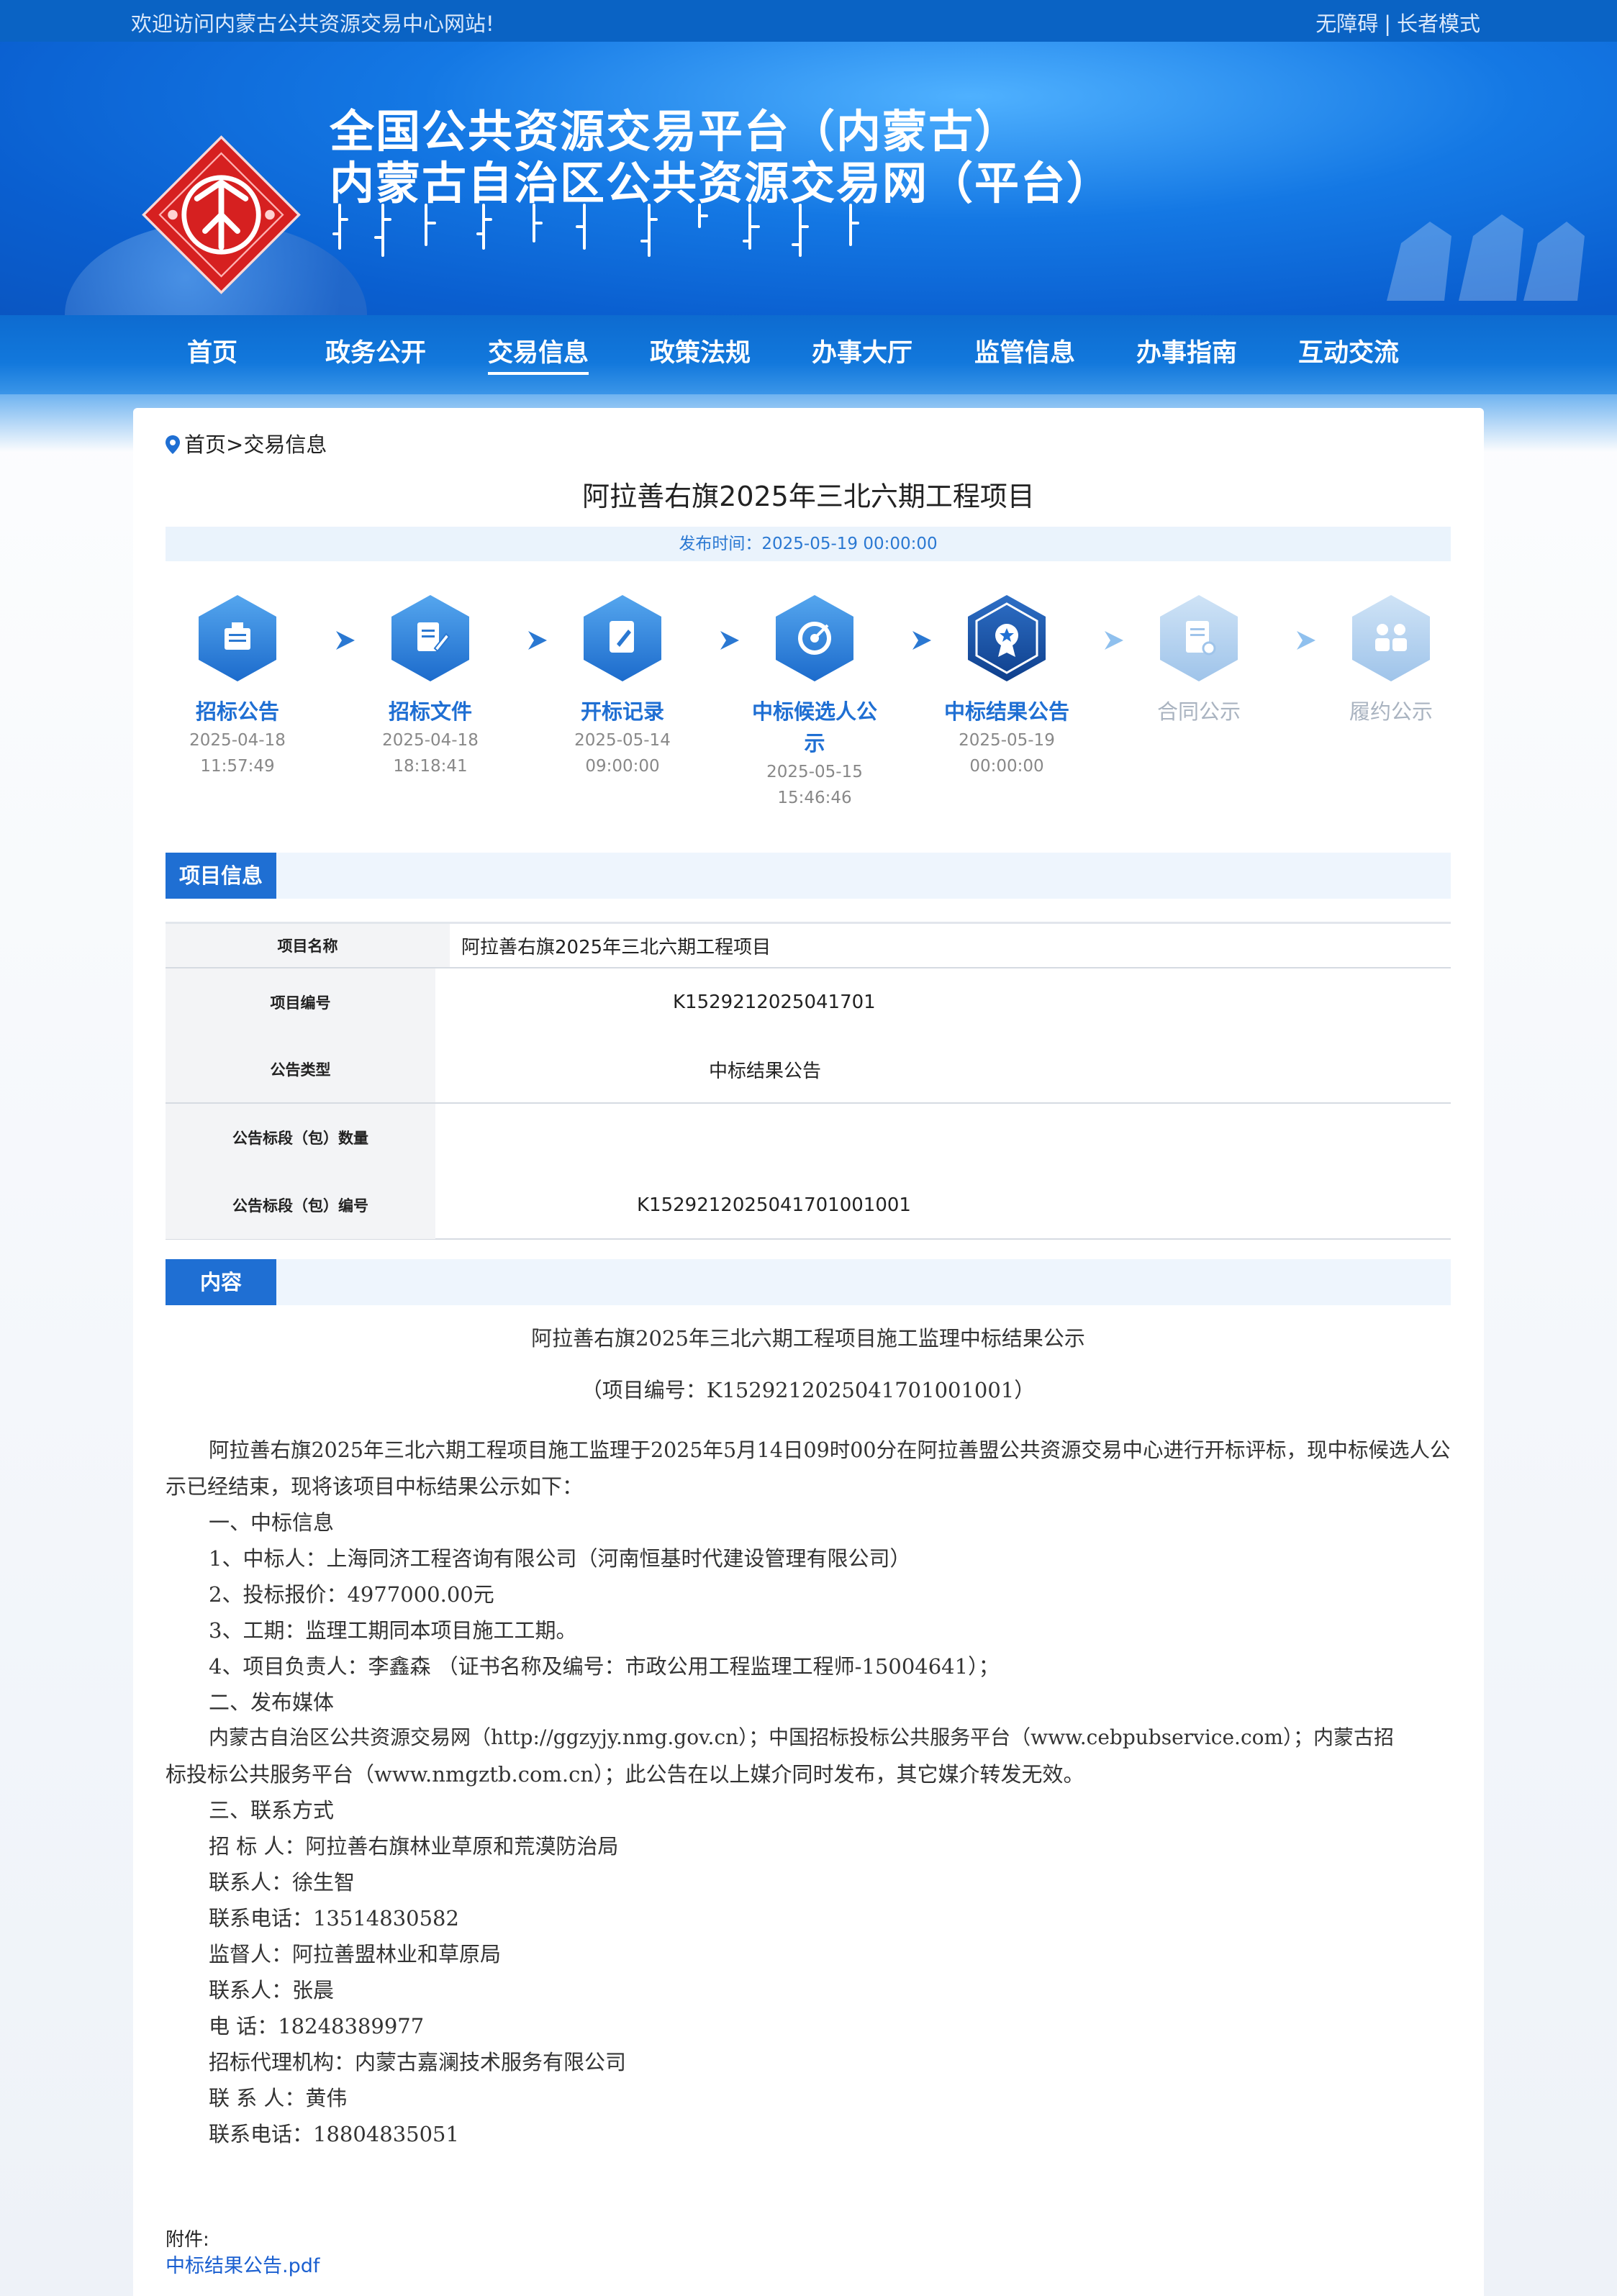 The height and width of the screenshot is (2296, 1617). I want to click on accessibility-link: 无障碍, so click(1346, 24).